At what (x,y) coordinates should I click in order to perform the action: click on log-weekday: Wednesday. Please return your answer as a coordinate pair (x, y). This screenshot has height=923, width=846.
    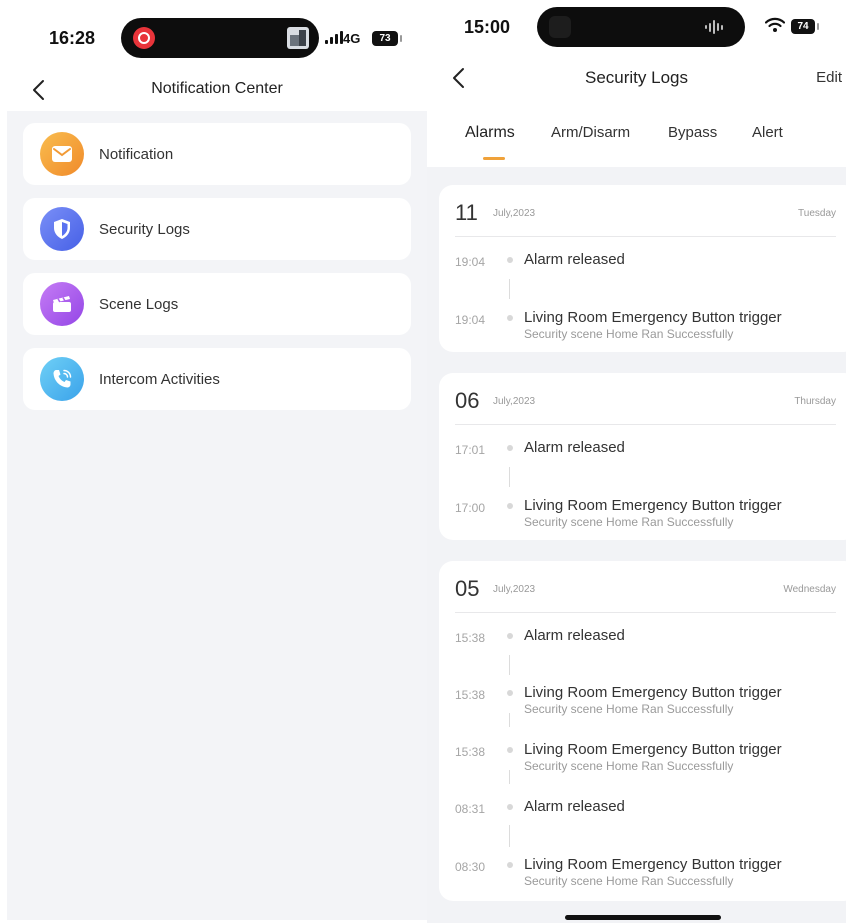
    Looking at the image, I should click on (809, 589).